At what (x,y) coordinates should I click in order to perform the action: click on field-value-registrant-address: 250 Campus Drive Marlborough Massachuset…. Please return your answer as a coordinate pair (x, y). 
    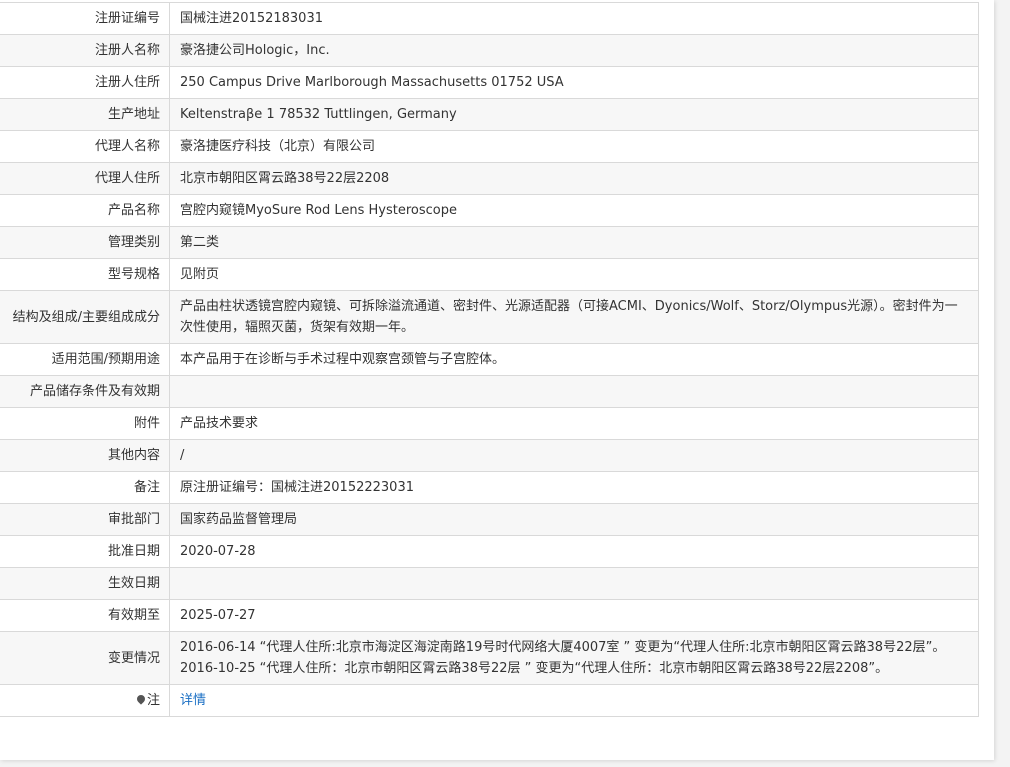
    Looking at the image, I should click on (574, 82).